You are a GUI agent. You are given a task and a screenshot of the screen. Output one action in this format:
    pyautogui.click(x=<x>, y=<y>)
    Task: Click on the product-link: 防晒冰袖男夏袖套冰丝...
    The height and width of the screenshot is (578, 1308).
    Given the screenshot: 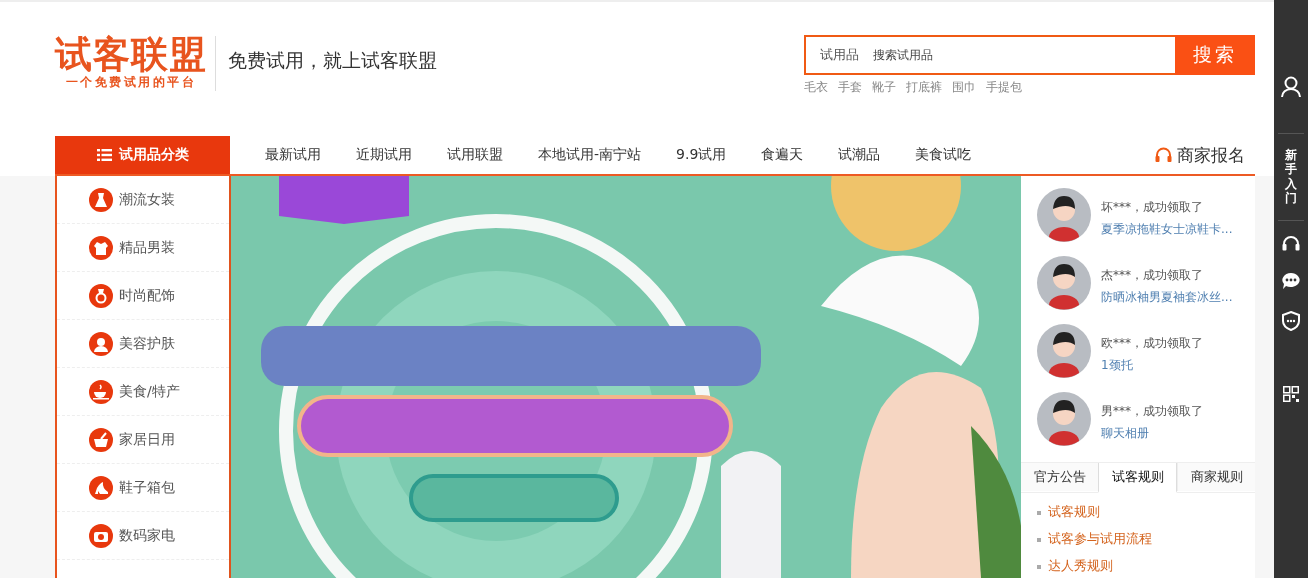 What is the action you would take?
    pyautogui.click(x=1167, y=297)
    